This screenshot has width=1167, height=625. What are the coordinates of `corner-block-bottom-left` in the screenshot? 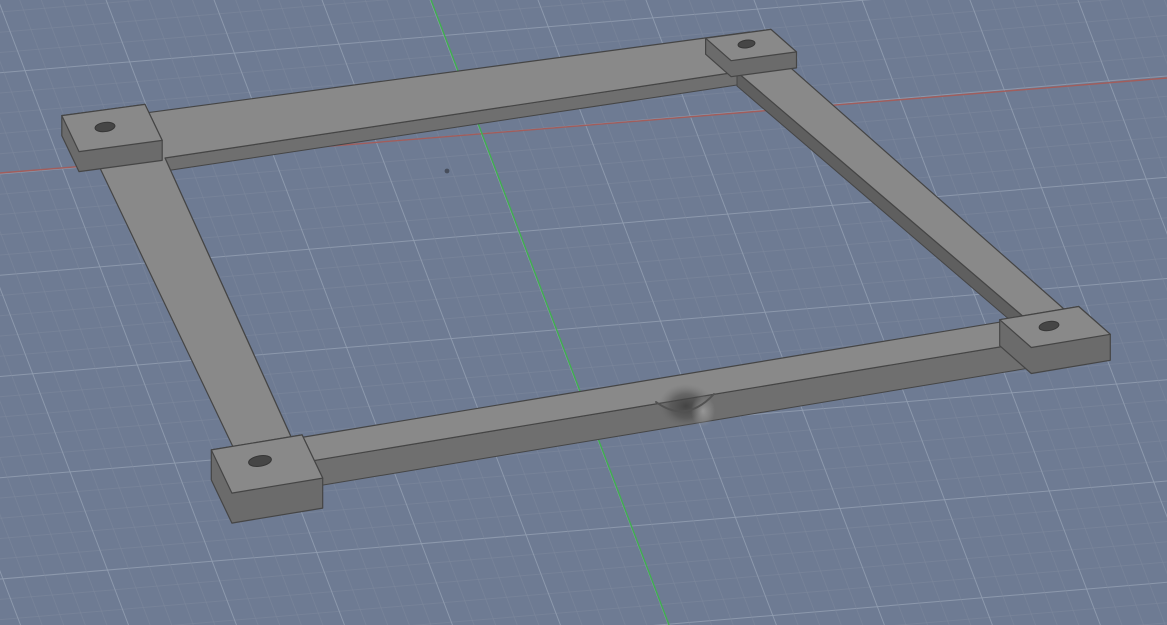 It's located at (267, 479).